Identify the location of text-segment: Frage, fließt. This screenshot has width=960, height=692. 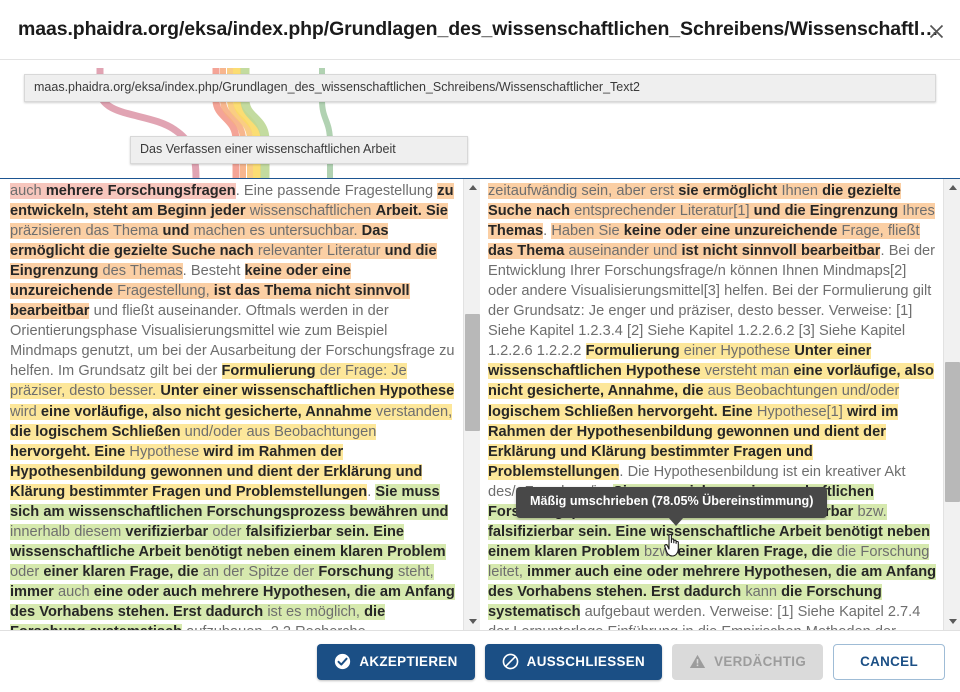
(880, 231).